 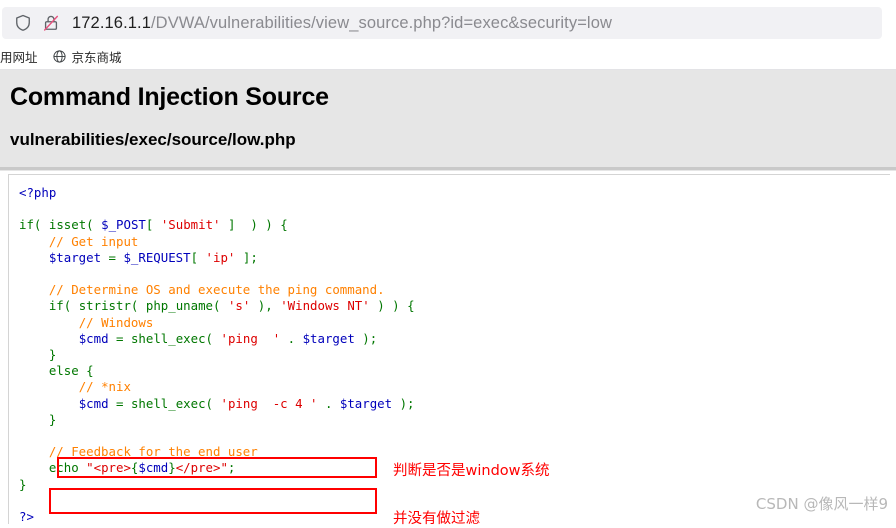 I want to click on bookmark-item-0: 用网址, so click(x=19, y=56).